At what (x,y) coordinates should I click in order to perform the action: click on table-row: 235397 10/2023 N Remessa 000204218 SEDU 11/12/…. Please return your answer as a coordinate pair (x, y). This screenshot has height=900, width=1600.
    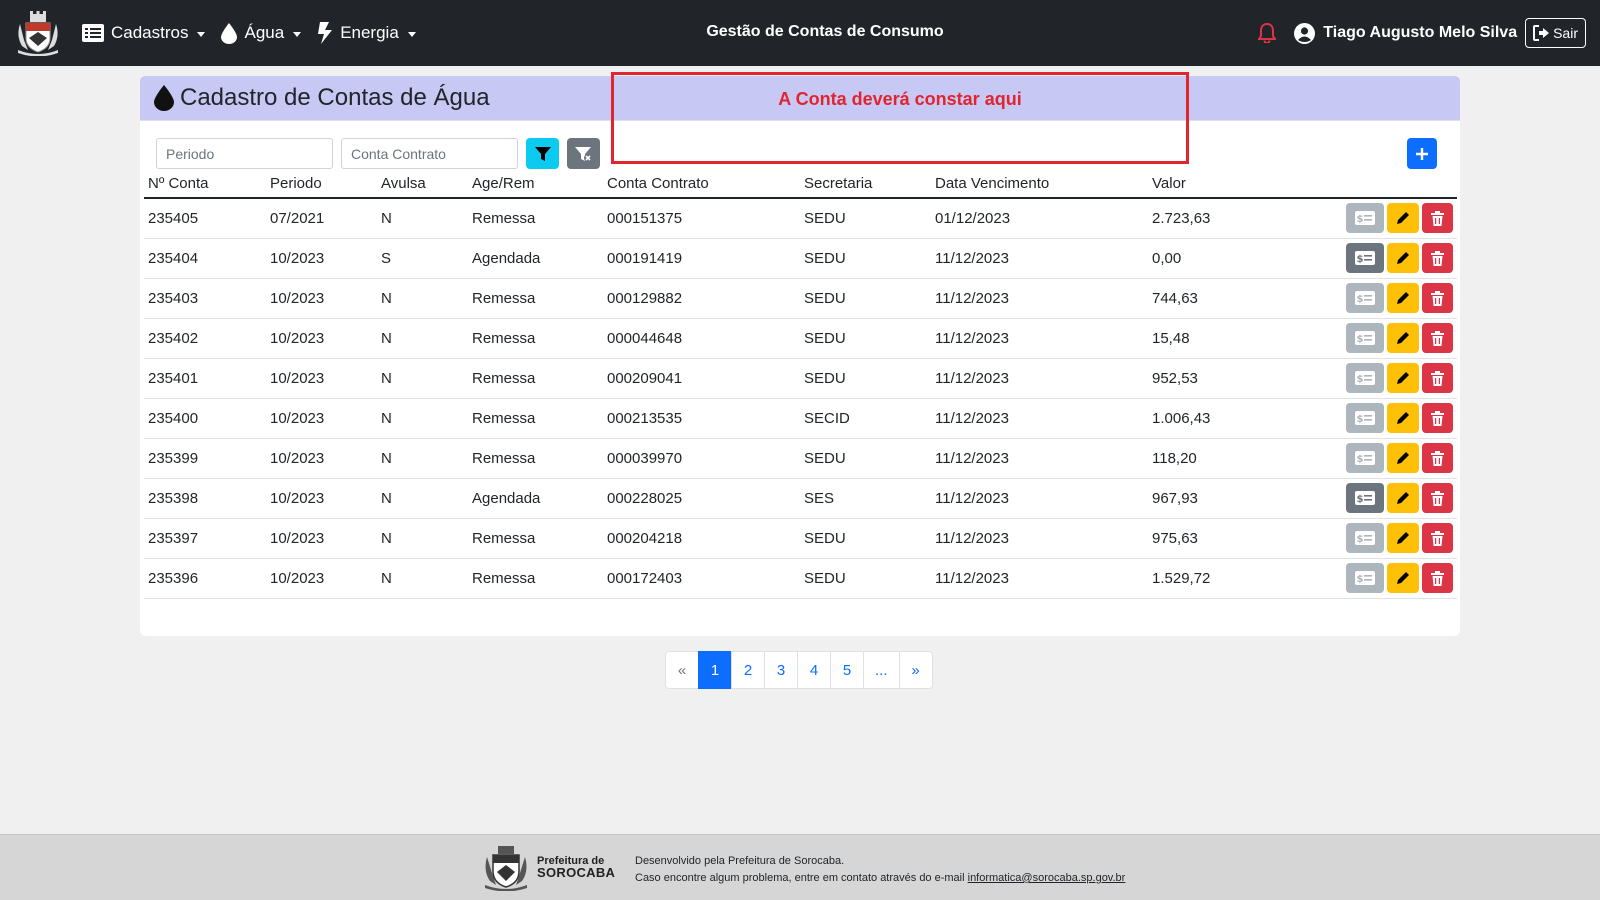
    Looking at the image, I should click on (800, 538).